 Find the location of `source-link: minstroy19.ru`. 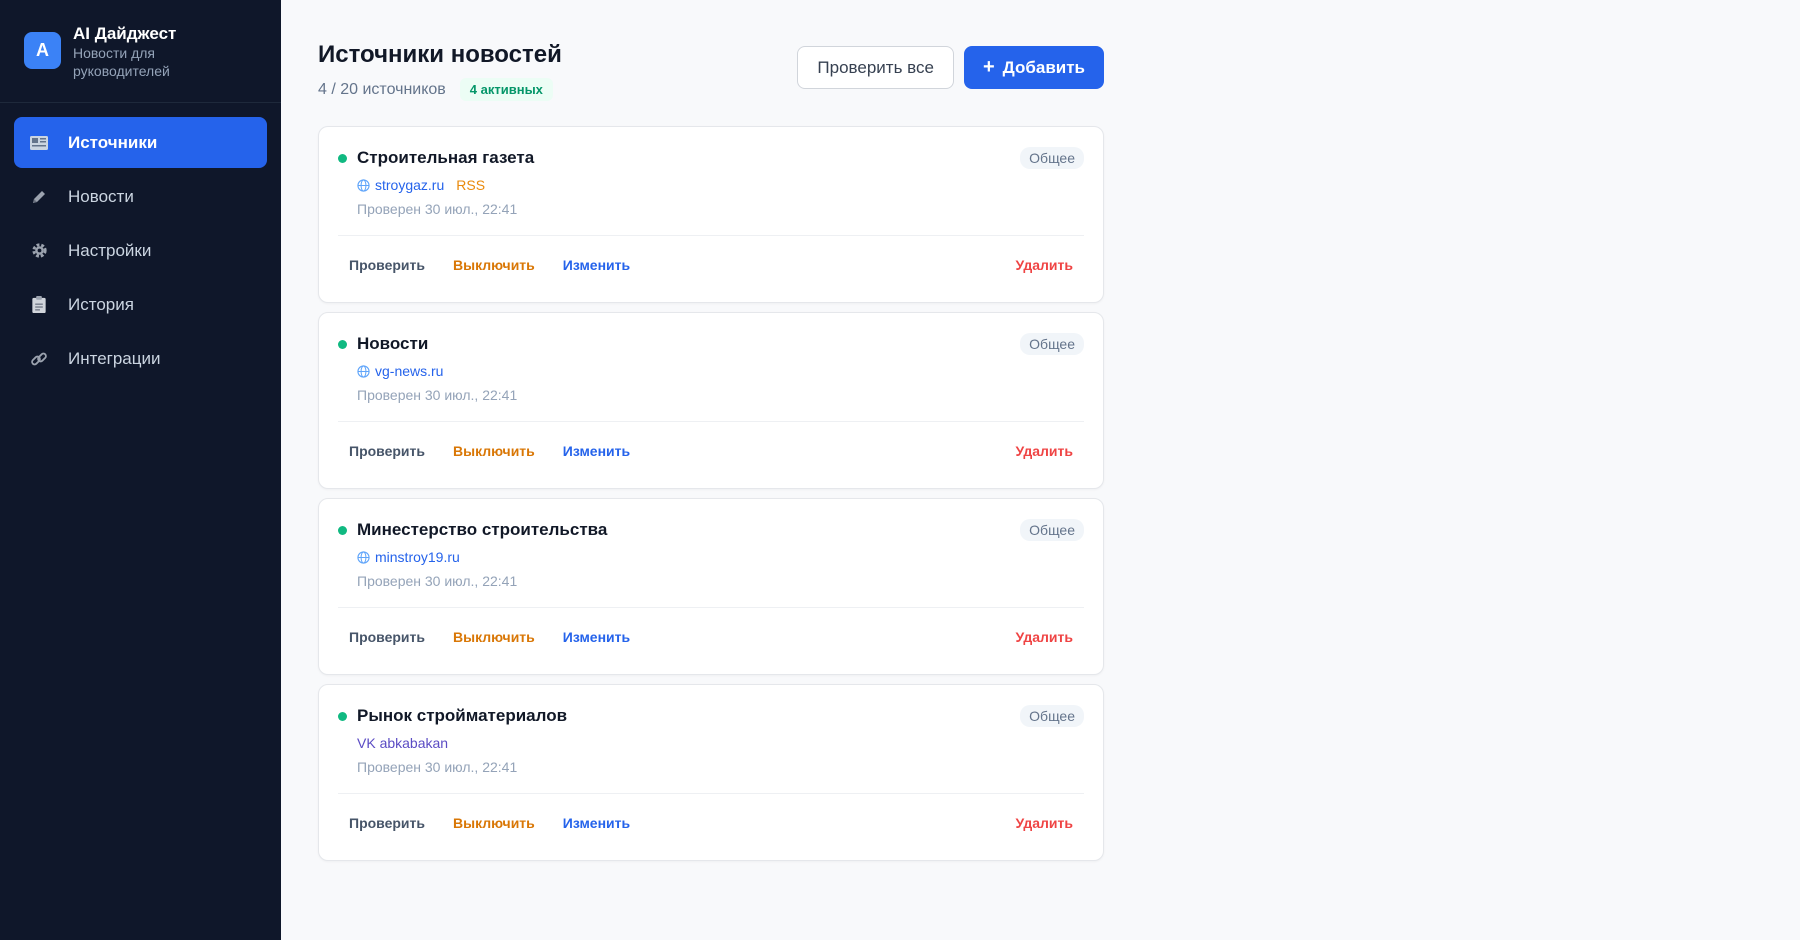

source-link: minstroy19.ru is located at coordinates (417, 557).